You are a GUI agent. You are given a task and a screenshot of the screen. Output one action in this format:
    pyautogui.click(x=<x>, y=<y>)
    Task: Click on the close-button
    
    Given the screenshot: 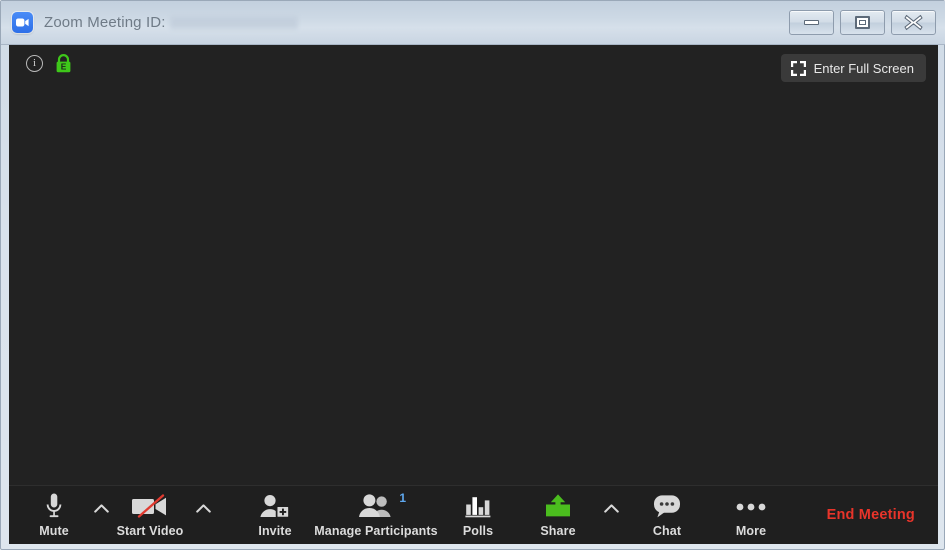 What is the action you would take?
    pyautogui.click(x=913, y=22)
    